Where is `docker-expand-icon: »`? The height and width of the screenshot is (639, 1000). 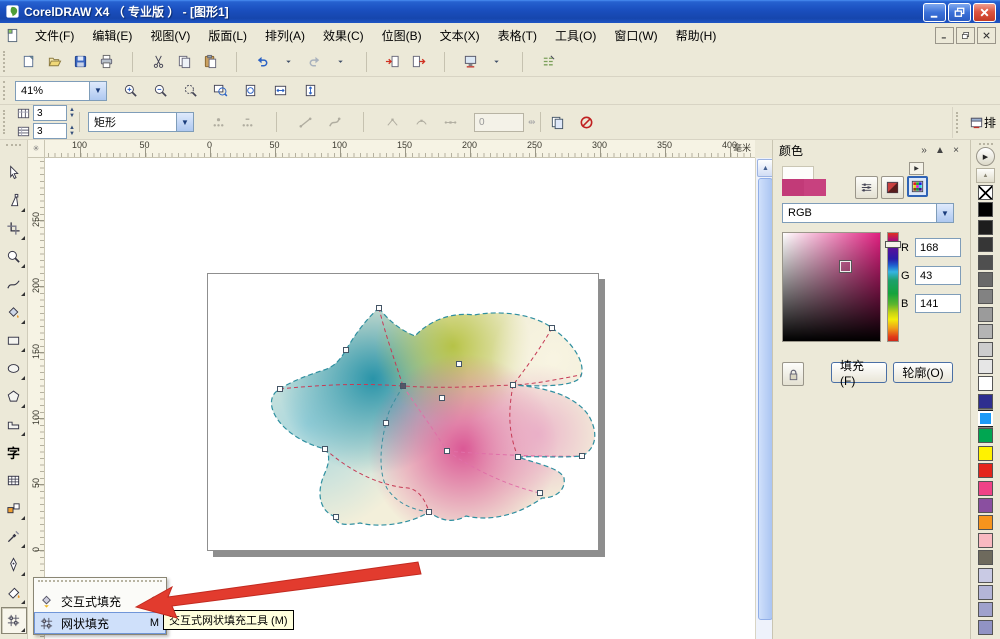
docker-expand-icon: » is located at coordinates (924, 150).